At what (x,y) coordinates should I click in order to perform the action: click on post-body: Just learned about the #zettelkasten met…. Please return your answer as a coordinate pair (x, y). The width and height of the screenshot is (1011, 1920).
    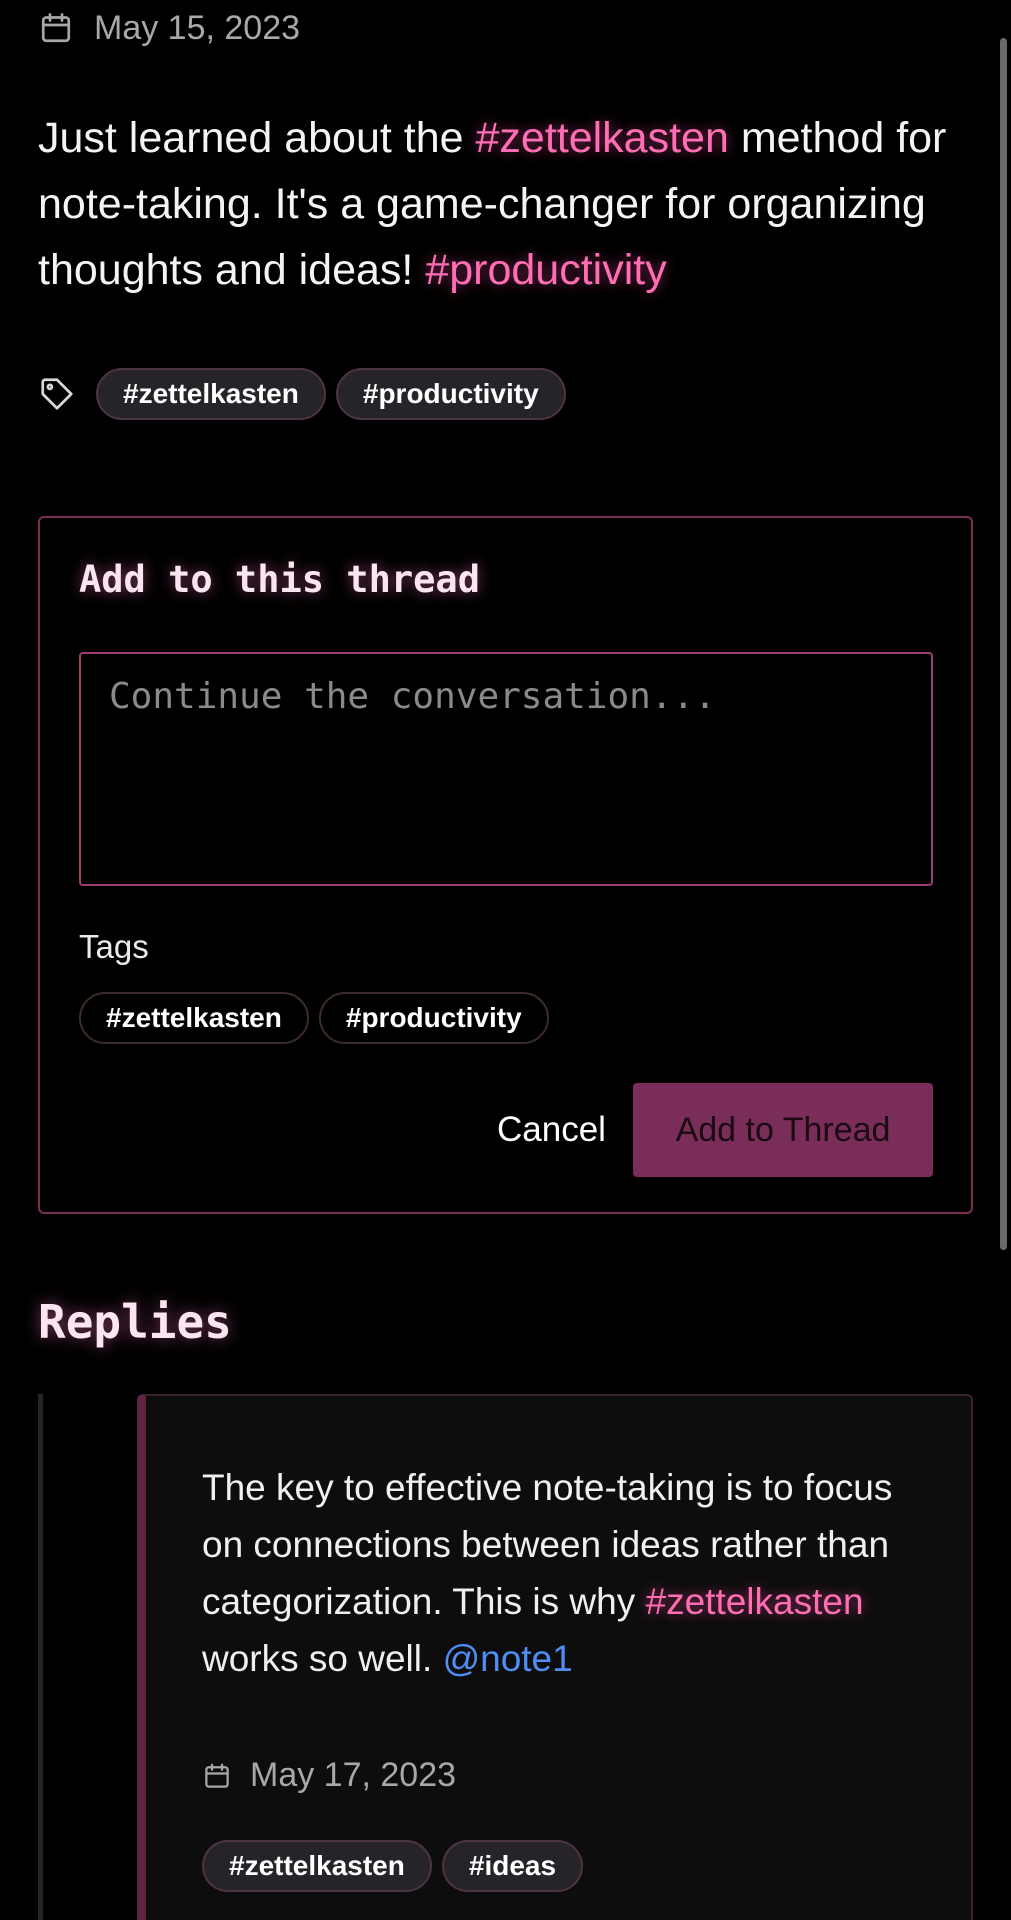
    Looking at the image, I should click on (508, 204).